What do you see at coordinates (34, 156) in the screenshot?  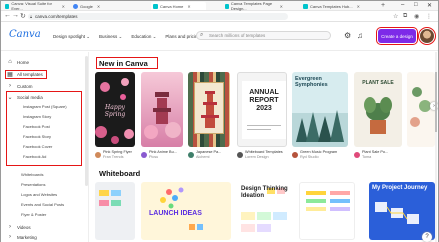 I see `sidebar-subitem: Facebook Ad` at bounding box center [34, 156].